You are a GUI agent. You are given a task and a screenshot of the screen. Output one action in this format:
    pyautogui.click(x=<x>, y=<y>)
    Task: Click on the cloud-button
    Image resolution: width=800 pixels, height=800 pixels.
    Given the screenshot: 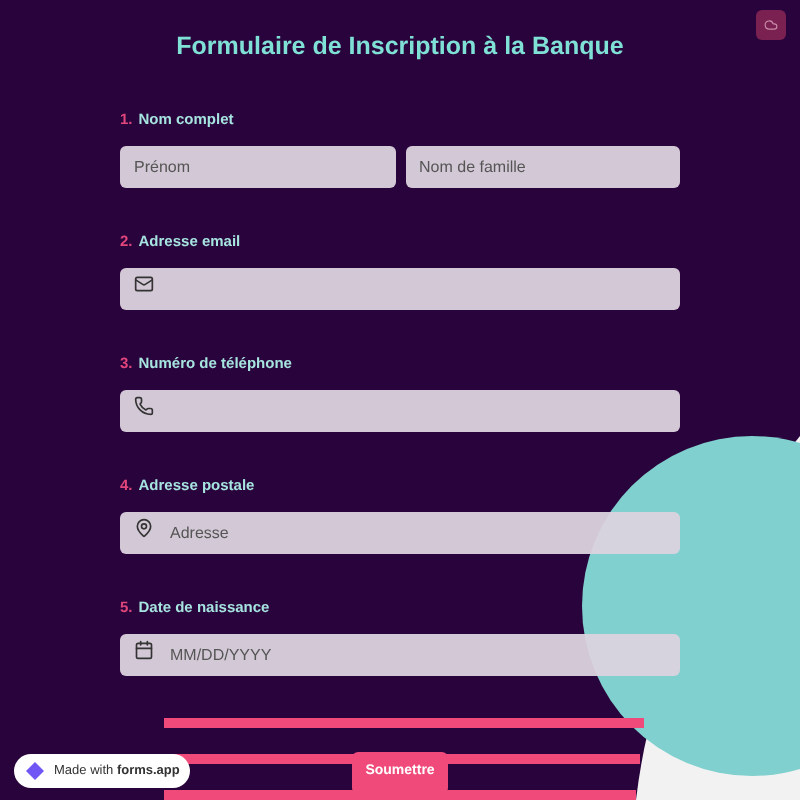 What is the action you would take?
    pyautogui.click(x=771, y=25)
    